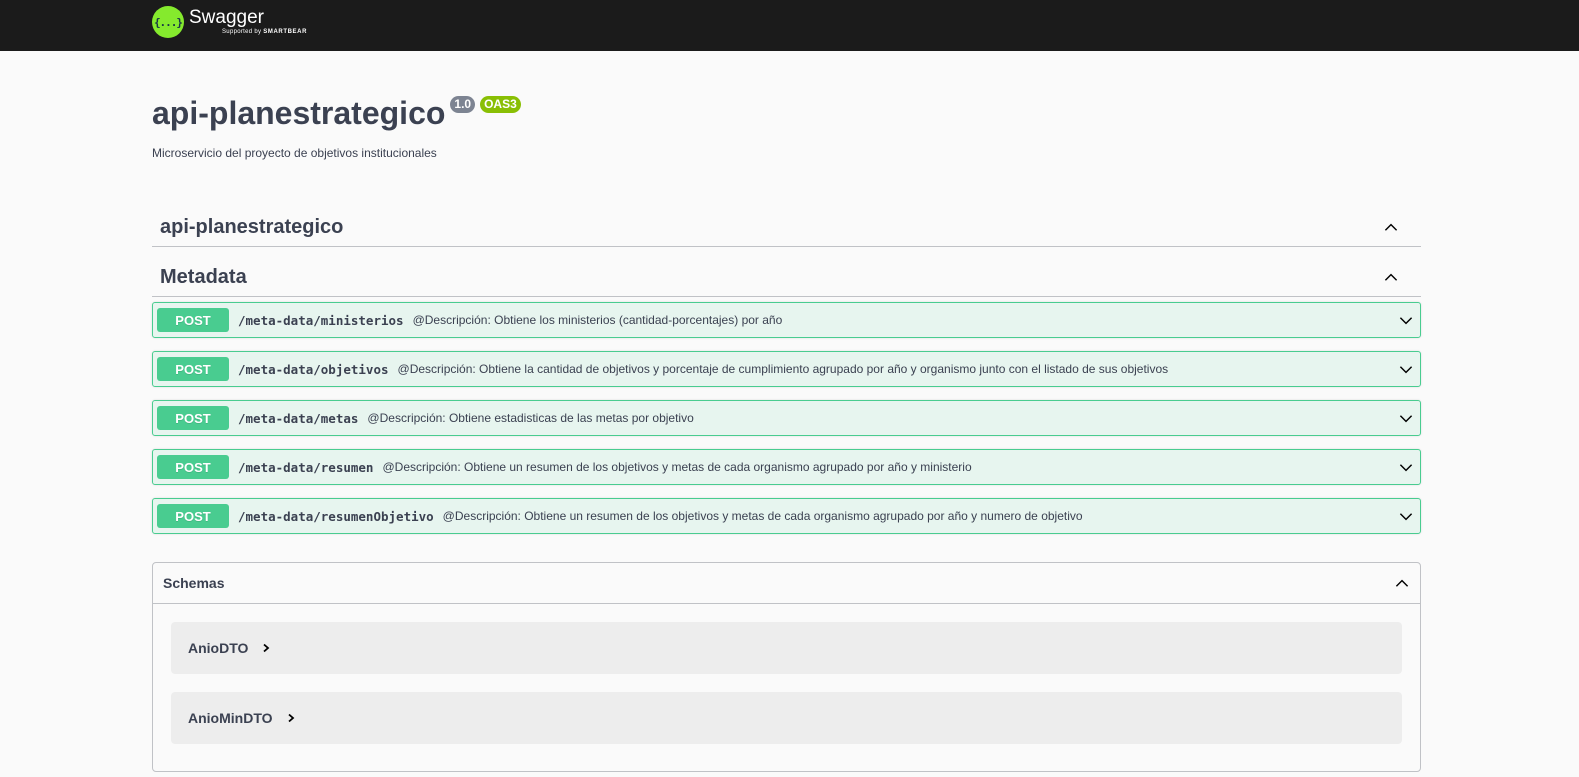 Image resolution: width=1579 pixels, height=777 pixels. Describe the element at coordinates (230, 718) in the screenshot. I see `schema-name: AnioMinDTO` at that location.